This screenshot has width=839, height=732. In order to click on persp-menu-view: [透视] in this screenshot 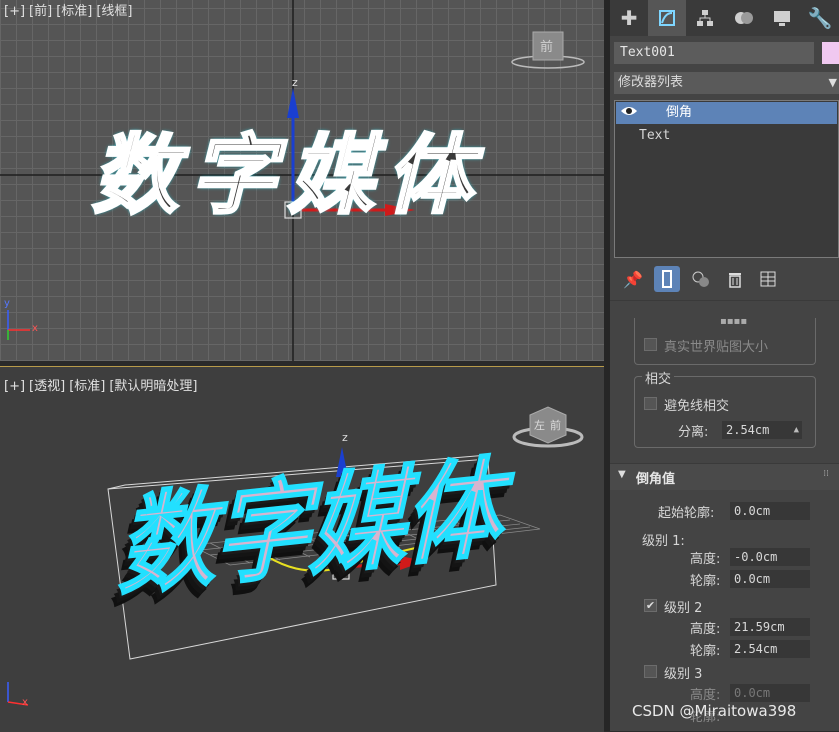, I will do `click(47, 386)`.